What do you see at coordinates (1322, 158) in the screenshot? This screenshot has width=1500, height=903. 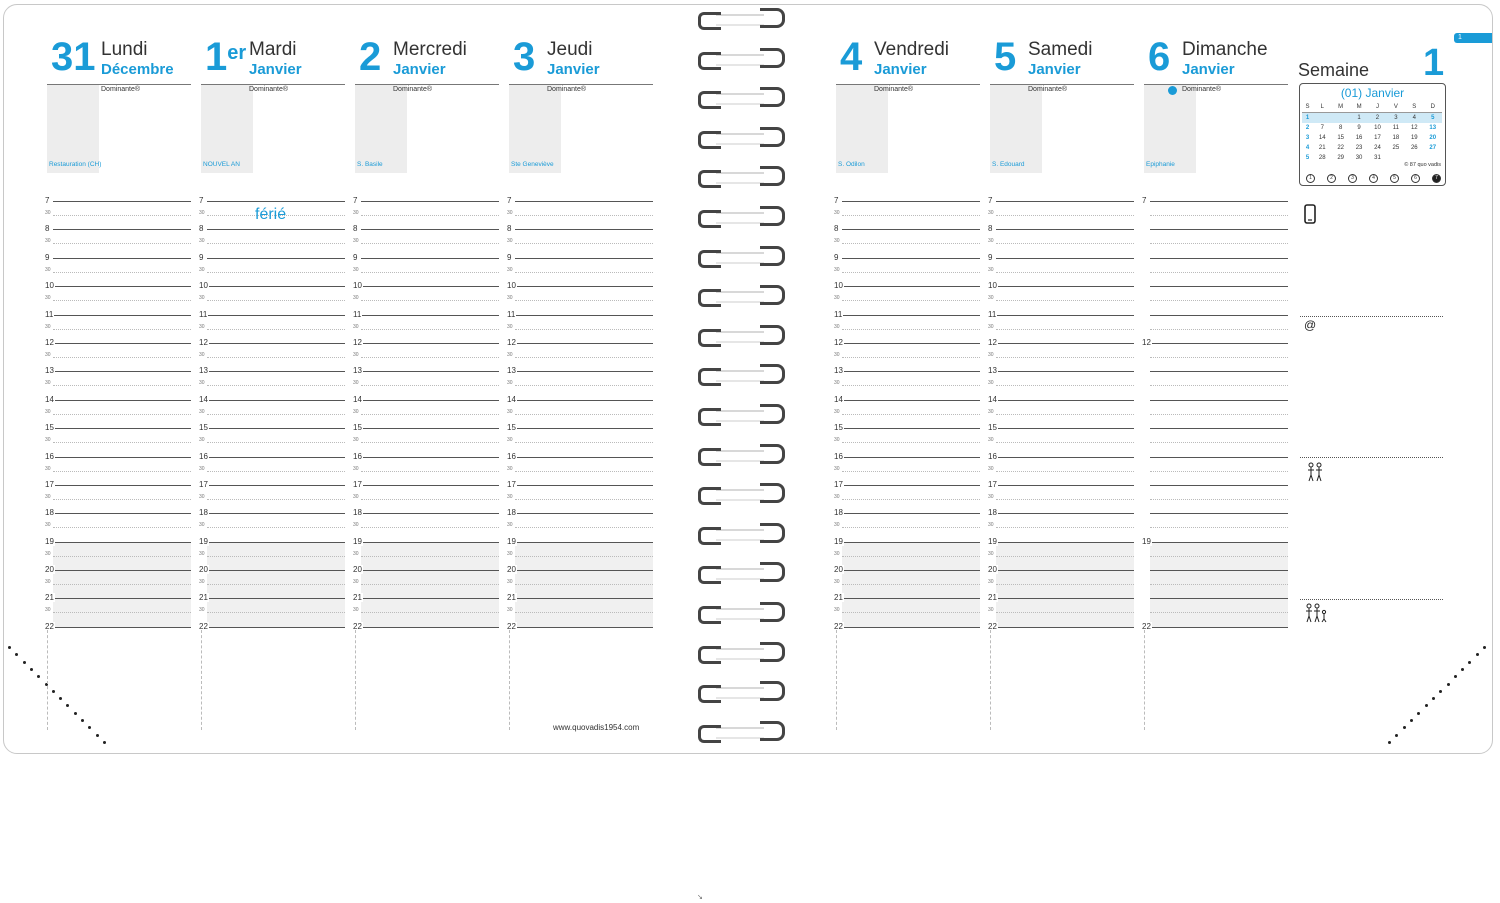 I see `mini-calendar-day: 28` at bounding box center [1322, 158].